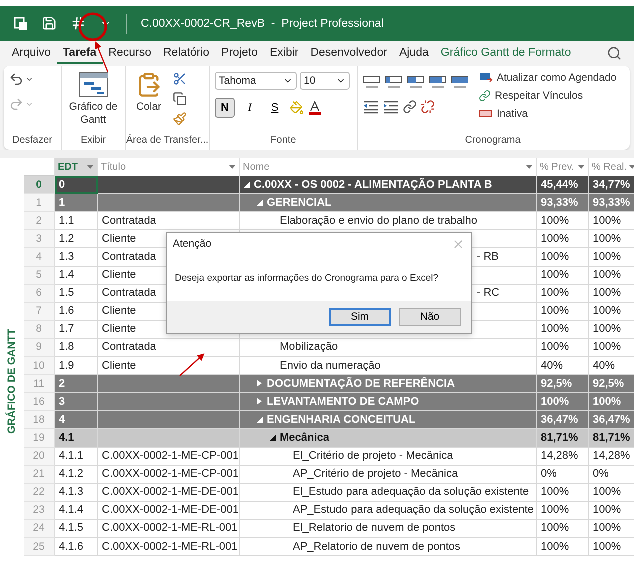 The width and height of the screenshot is (634, 562). Describe the element at coordinates (493, 141) in the screenshot. I see `group-label: Cronograma` at that location.